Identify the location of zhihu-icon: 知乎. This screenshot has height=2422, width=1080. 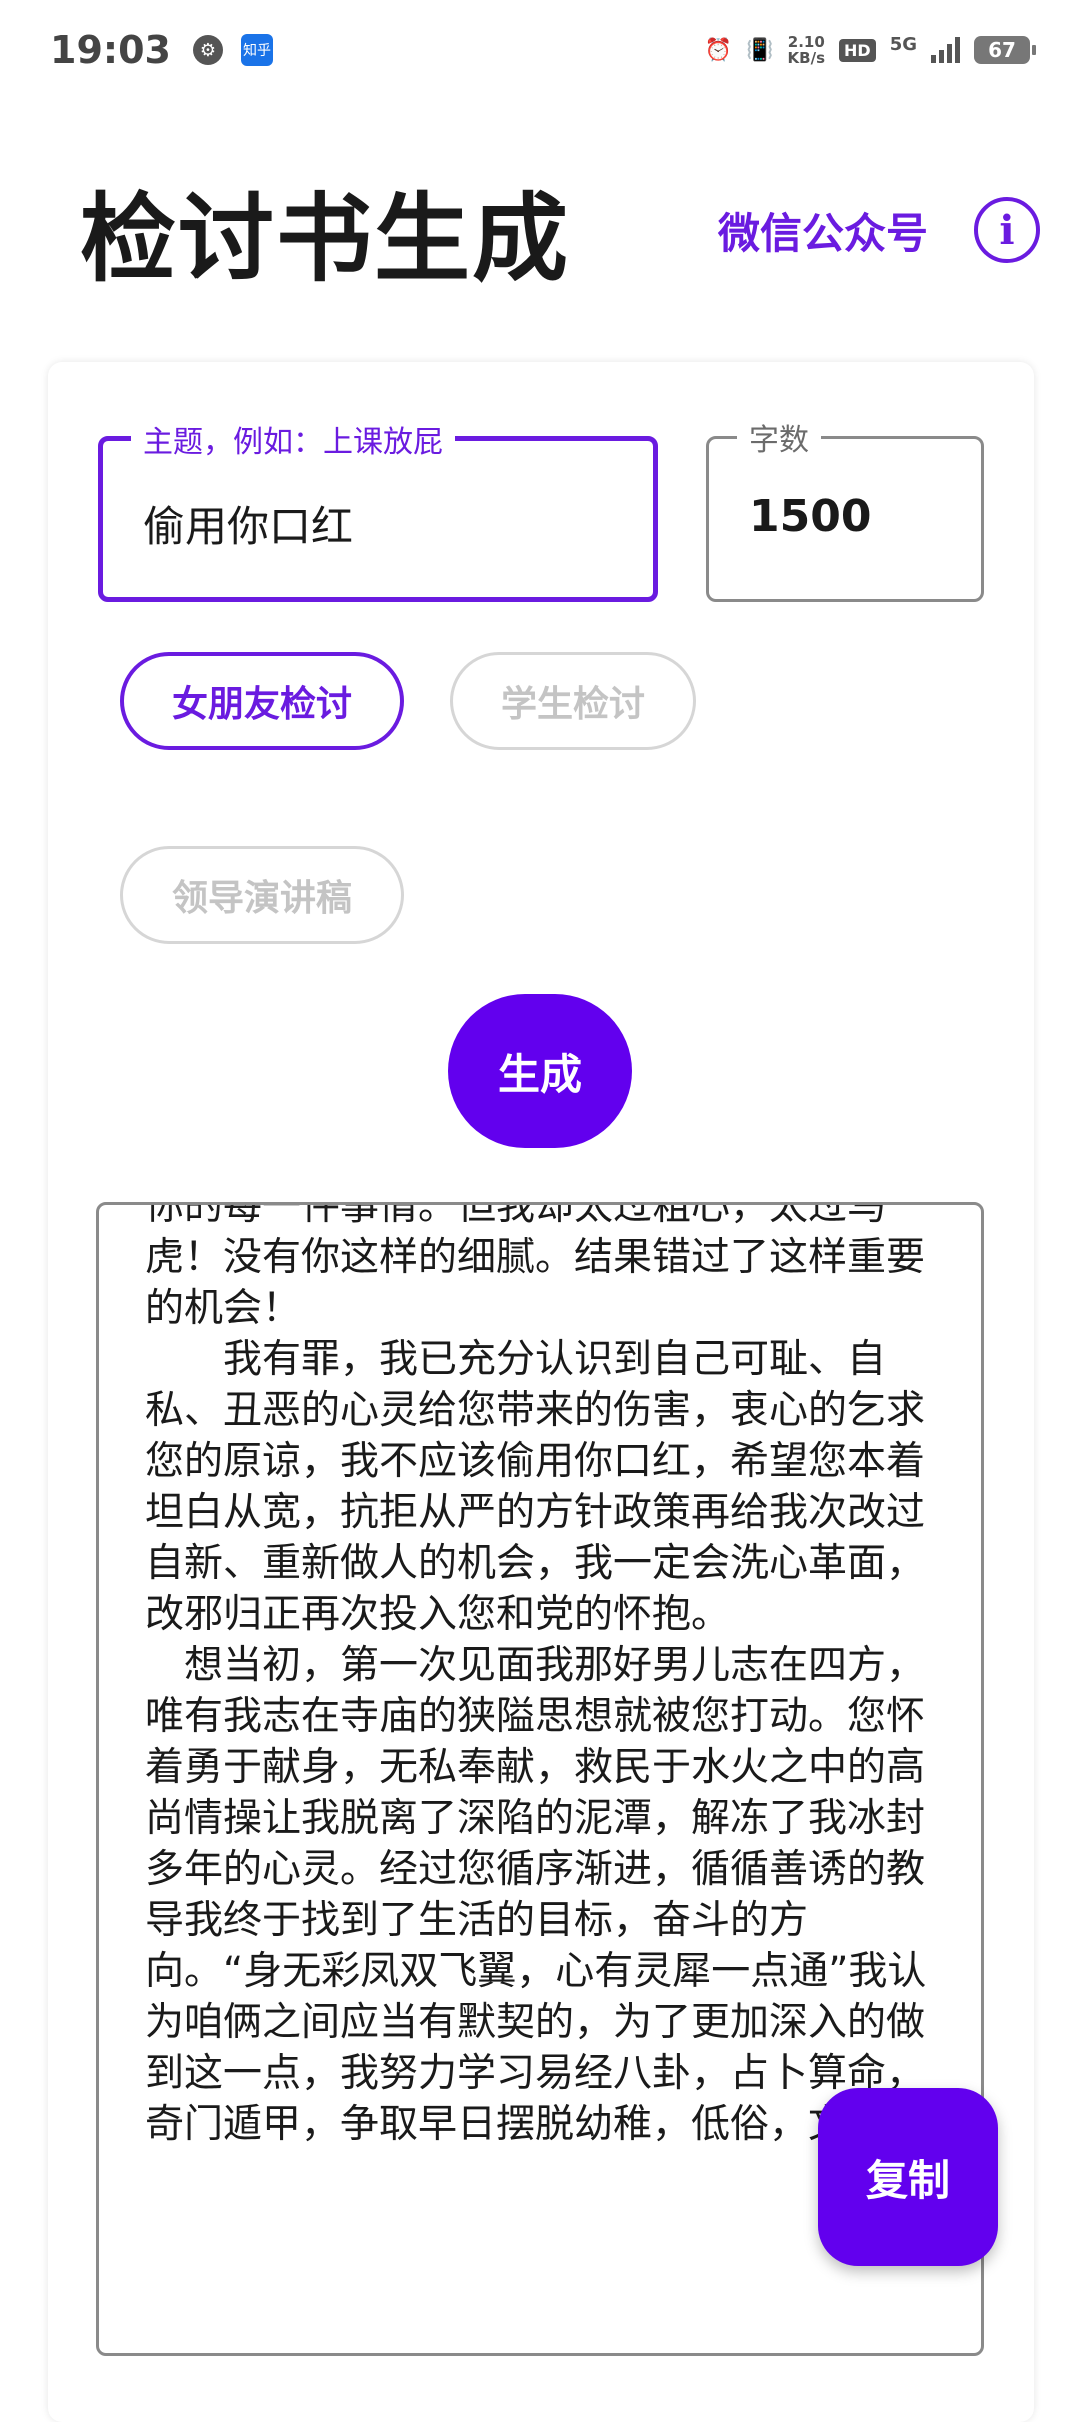
(256, 50).